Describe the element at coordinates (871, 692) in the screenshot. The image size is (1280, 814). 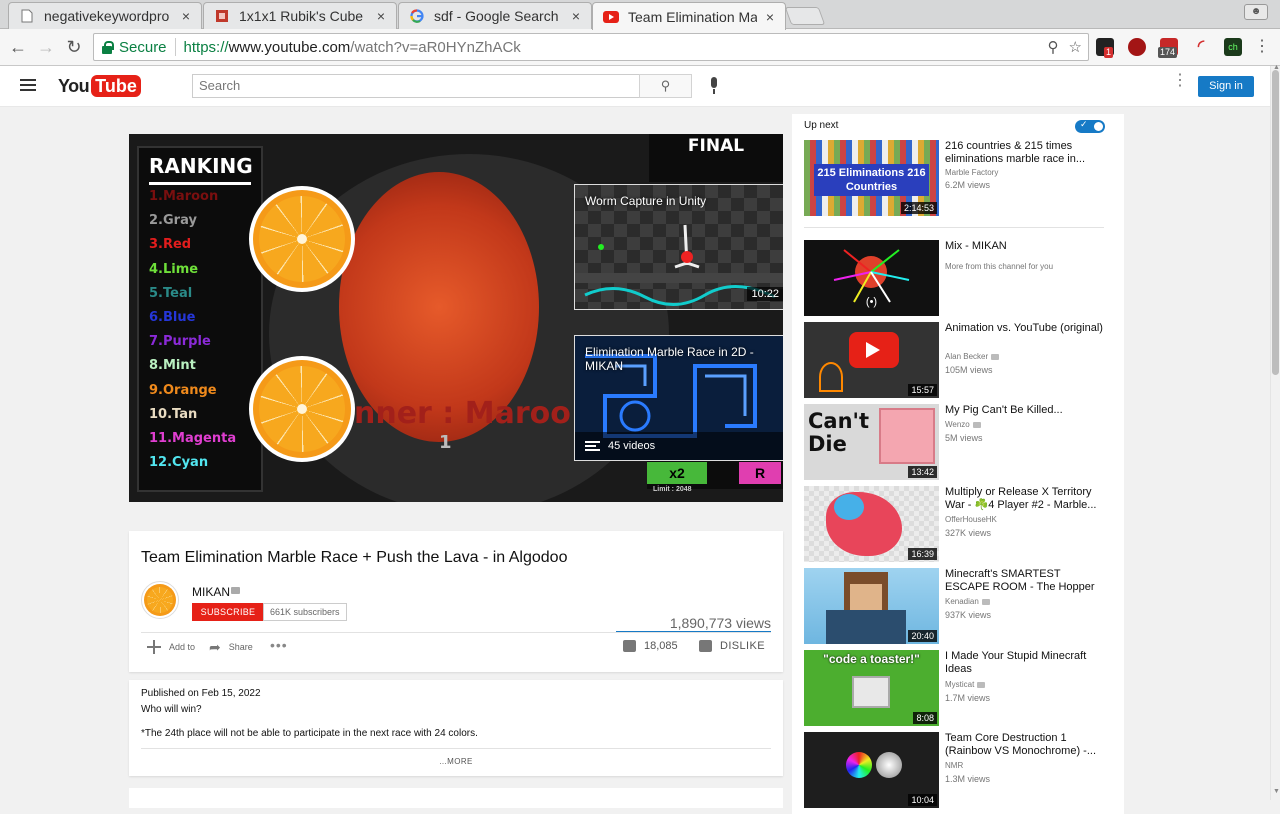
I see `toaster-image` at that location.